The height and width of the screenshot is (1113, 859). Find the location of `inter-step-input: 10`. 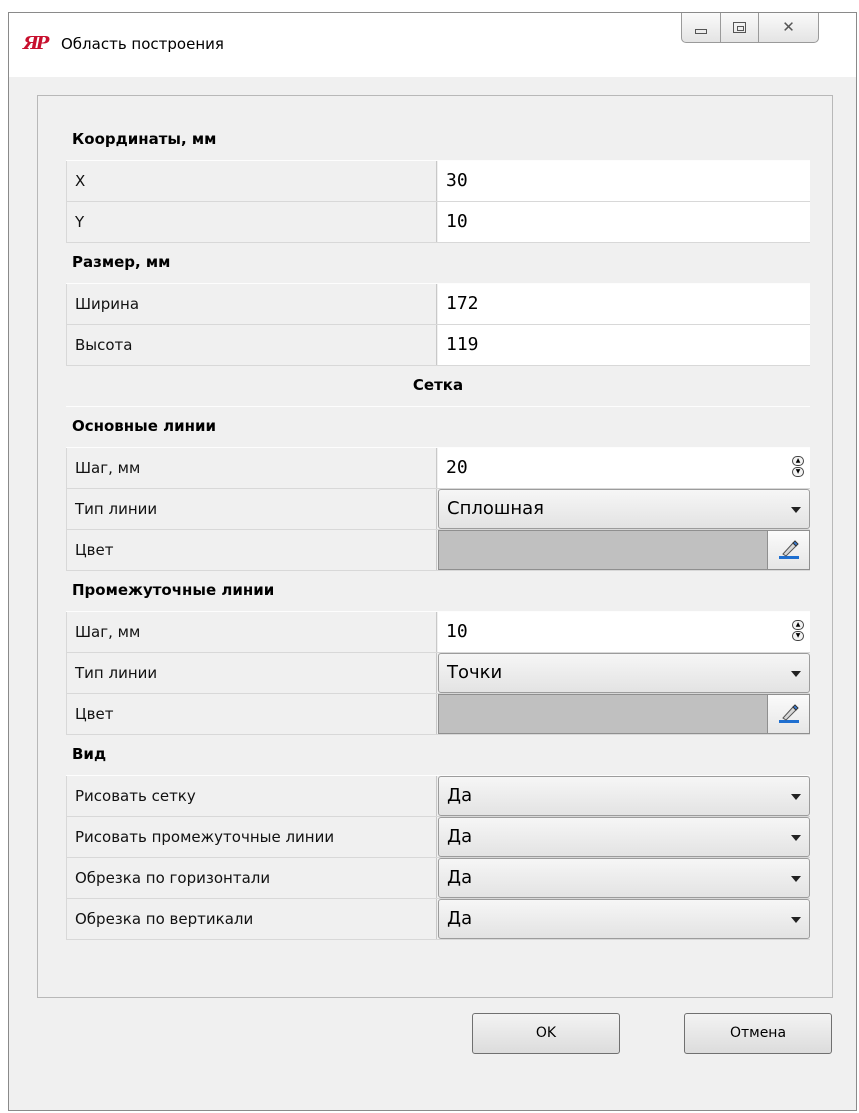

inter-step-input: 10 is located at coordinates (624, 632).